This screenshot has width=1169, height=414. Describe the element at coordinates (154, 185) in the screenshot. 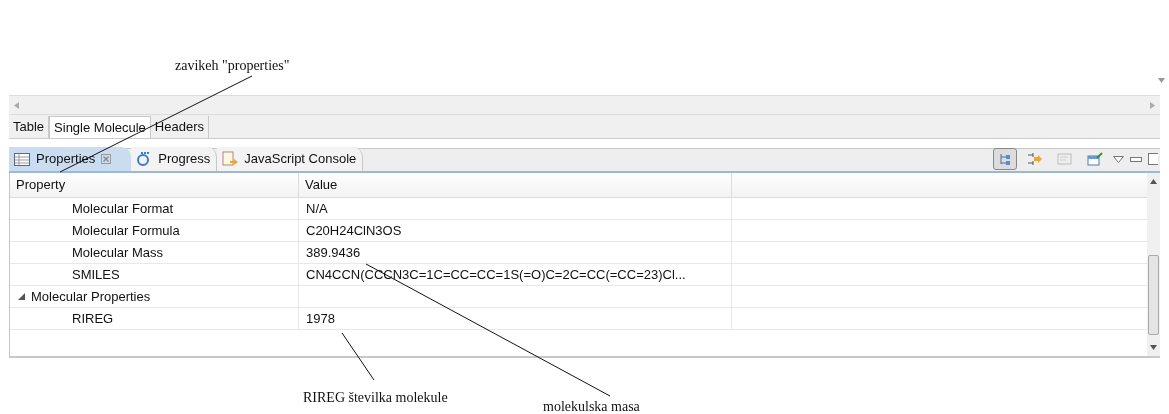

I see `column-header: Property` at that location.